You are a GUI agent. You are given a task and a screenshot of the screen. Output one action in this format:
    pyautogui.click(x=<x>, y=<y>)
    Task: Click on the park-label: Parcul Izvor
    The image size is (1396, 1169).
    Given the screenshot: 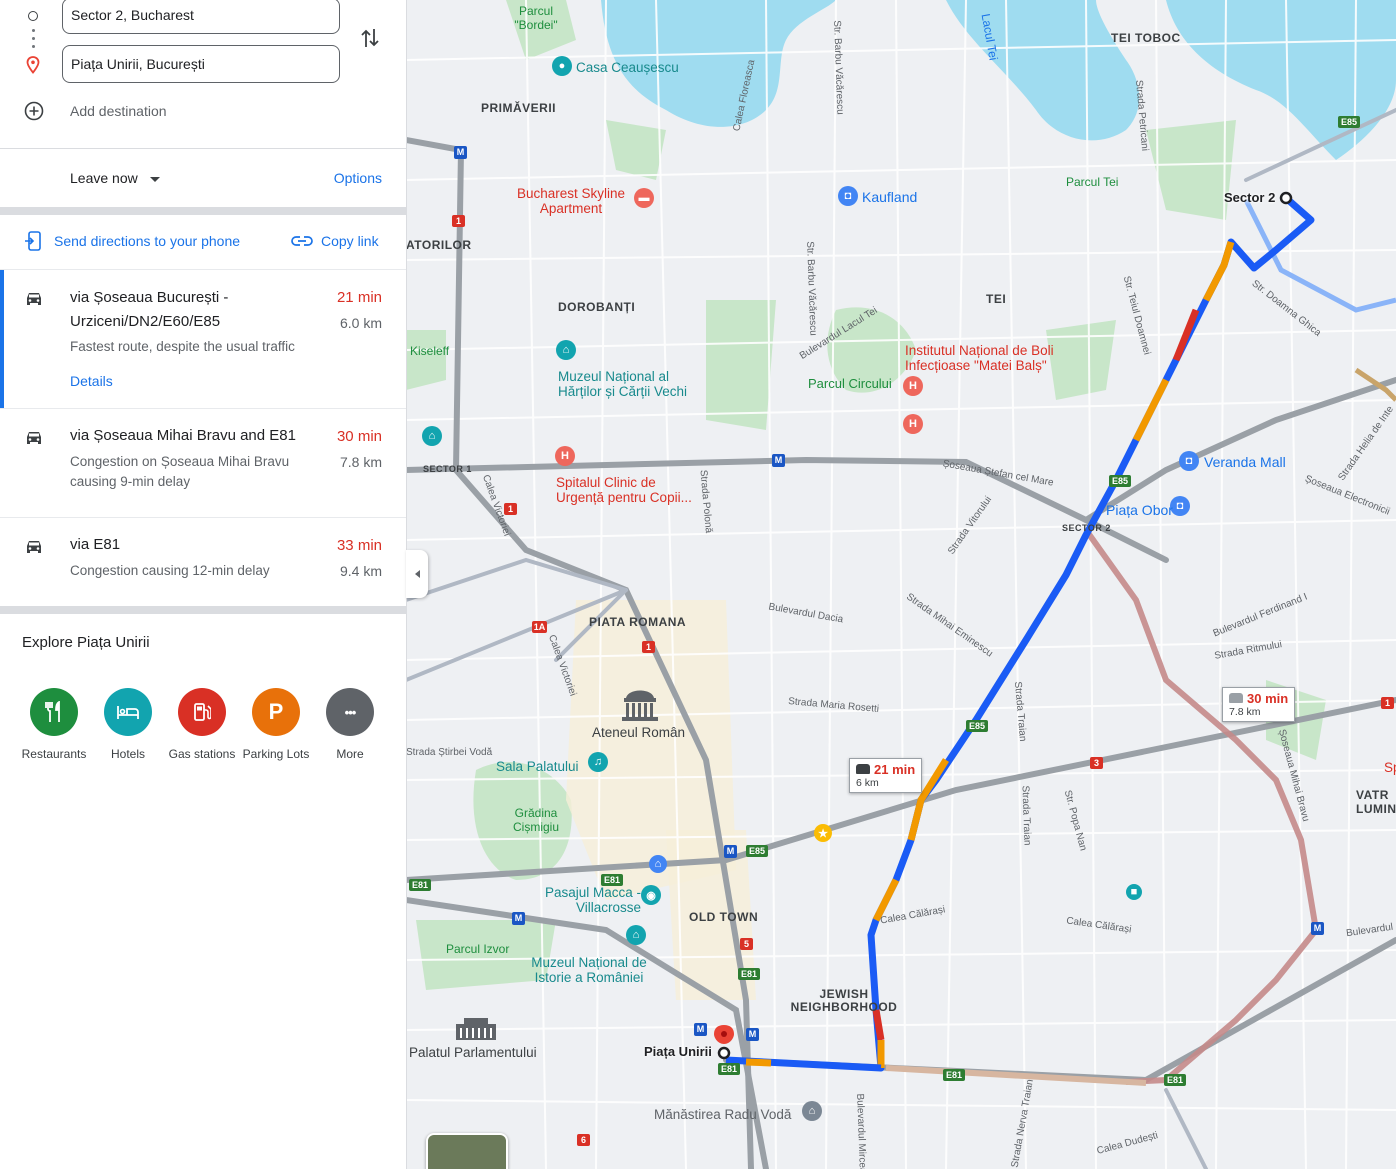 What is the action you would take?
    pyautogui.click(x=478, y=949)
    